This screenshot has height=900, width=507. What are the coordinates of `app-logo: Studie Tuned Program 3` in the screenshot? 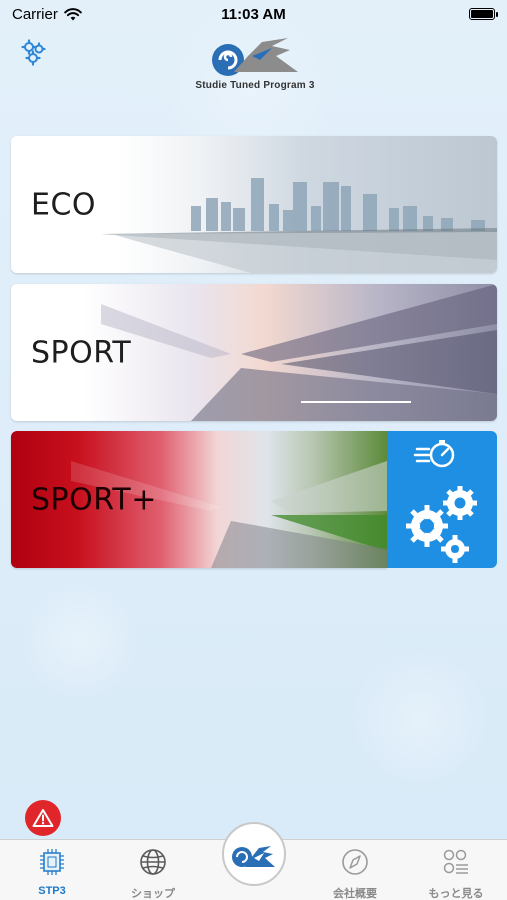 It's located at (255, 61).